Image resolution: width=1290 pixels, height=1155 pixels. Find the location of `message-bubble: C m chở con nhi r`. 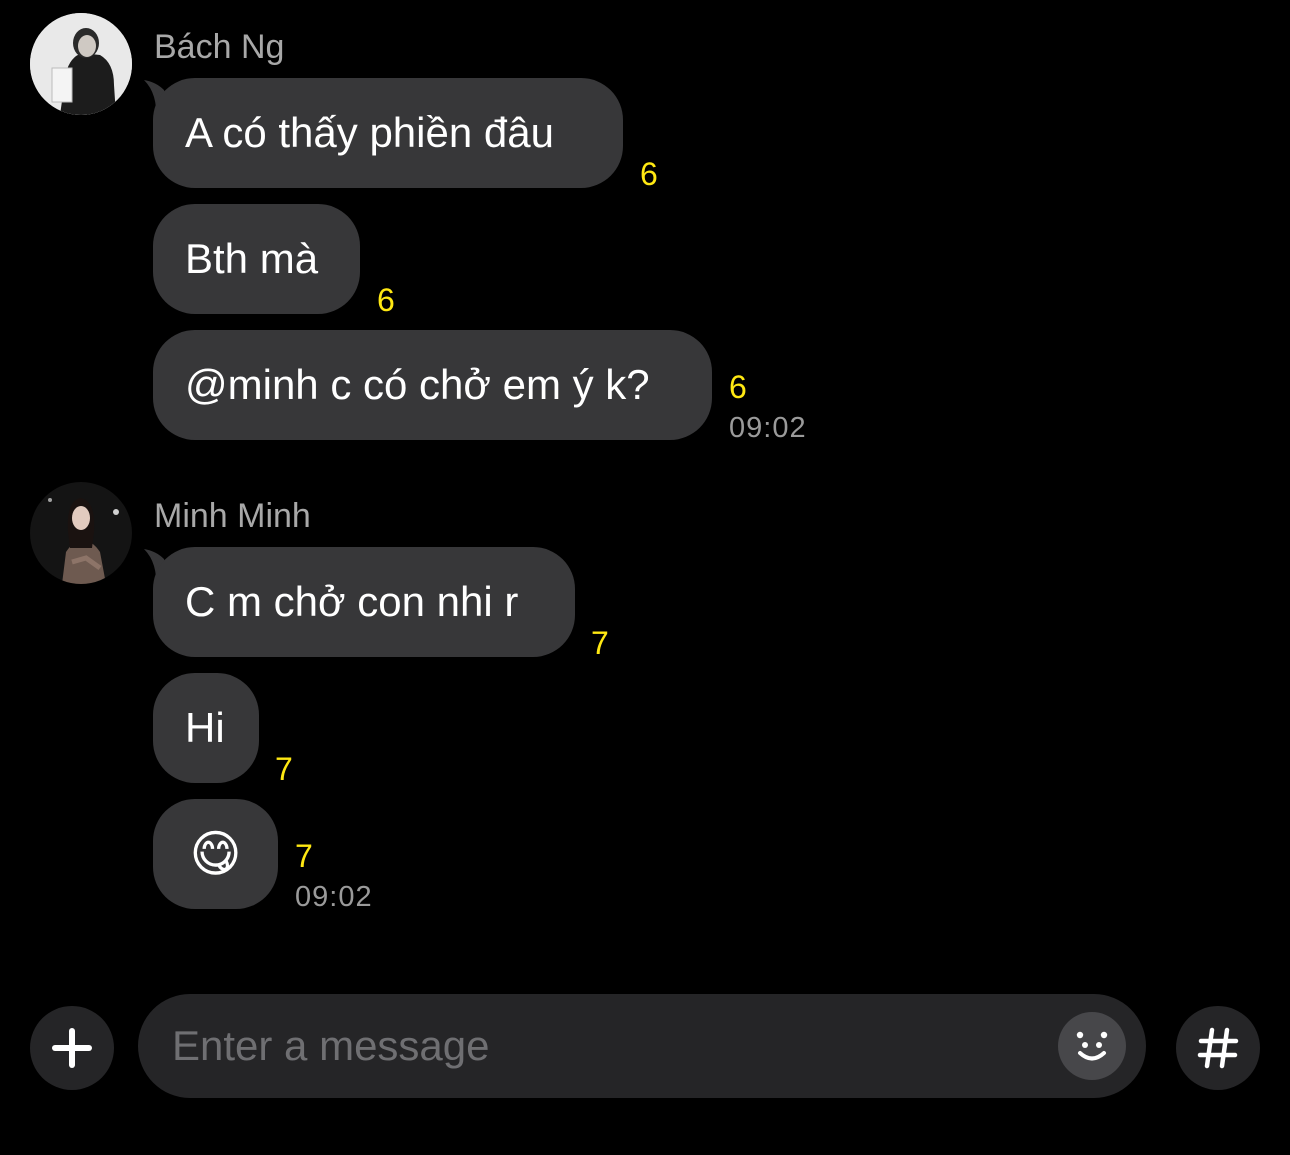

message-bubble: C m chở con nhi r is located at coordinates (364, 602).